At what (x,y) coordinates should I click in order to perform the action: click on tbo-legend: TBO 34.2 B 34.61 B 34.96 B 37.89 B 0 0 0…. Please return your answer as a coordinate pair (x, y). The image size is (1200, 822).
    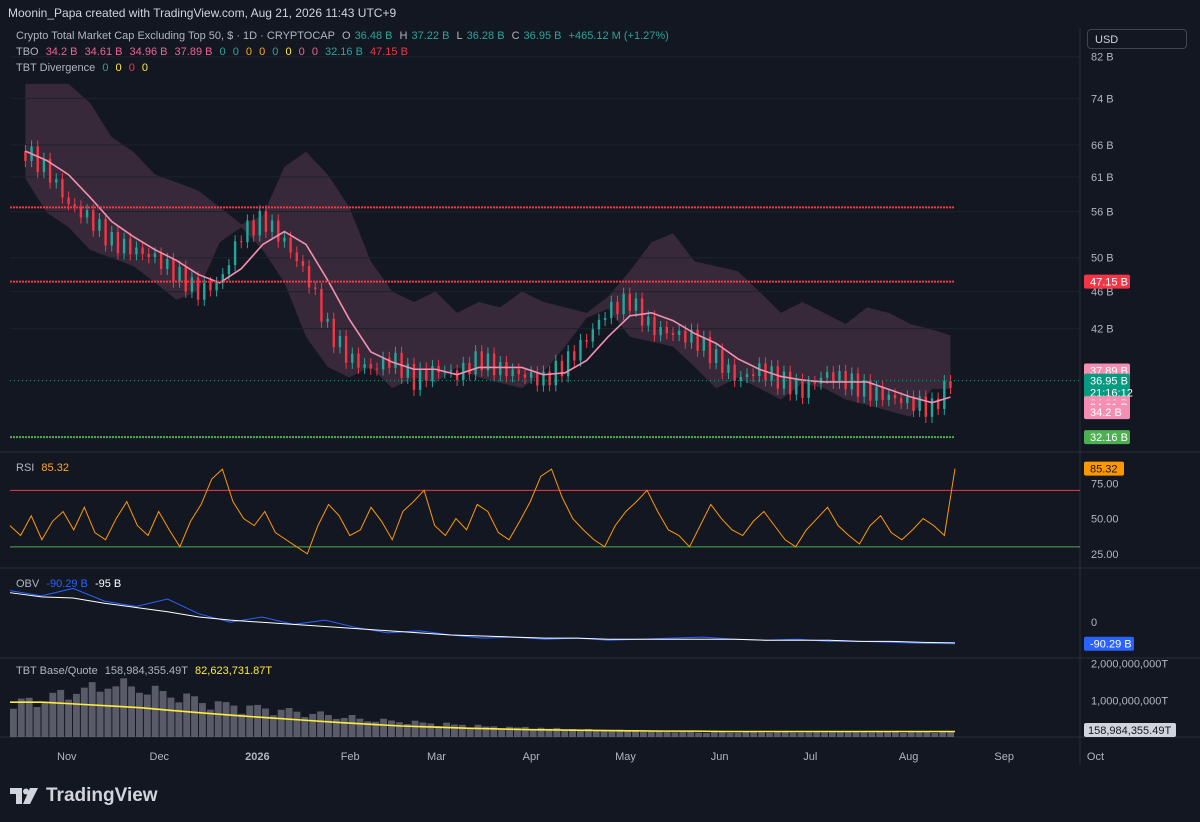
    Looking at the image, I should click on (214, 52).